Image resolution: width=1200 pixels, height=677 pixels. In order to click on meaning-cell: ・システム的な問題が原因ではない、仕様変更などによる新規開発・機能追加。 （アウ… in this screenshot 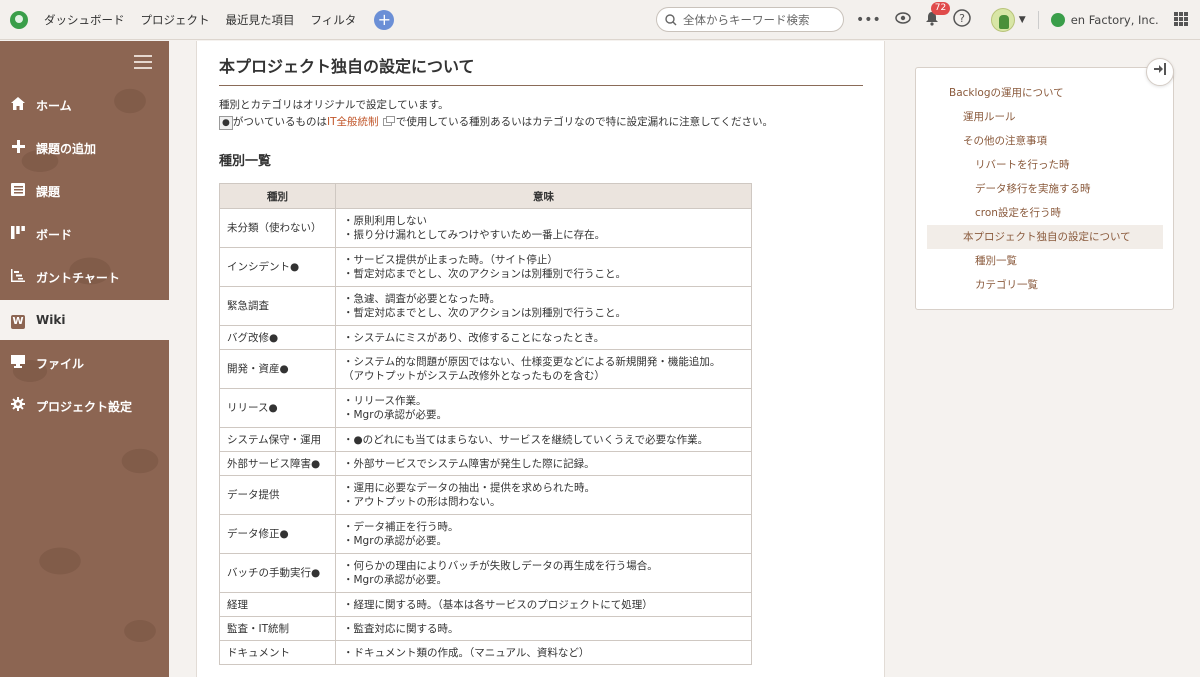, I will do `click(543, 369)`.